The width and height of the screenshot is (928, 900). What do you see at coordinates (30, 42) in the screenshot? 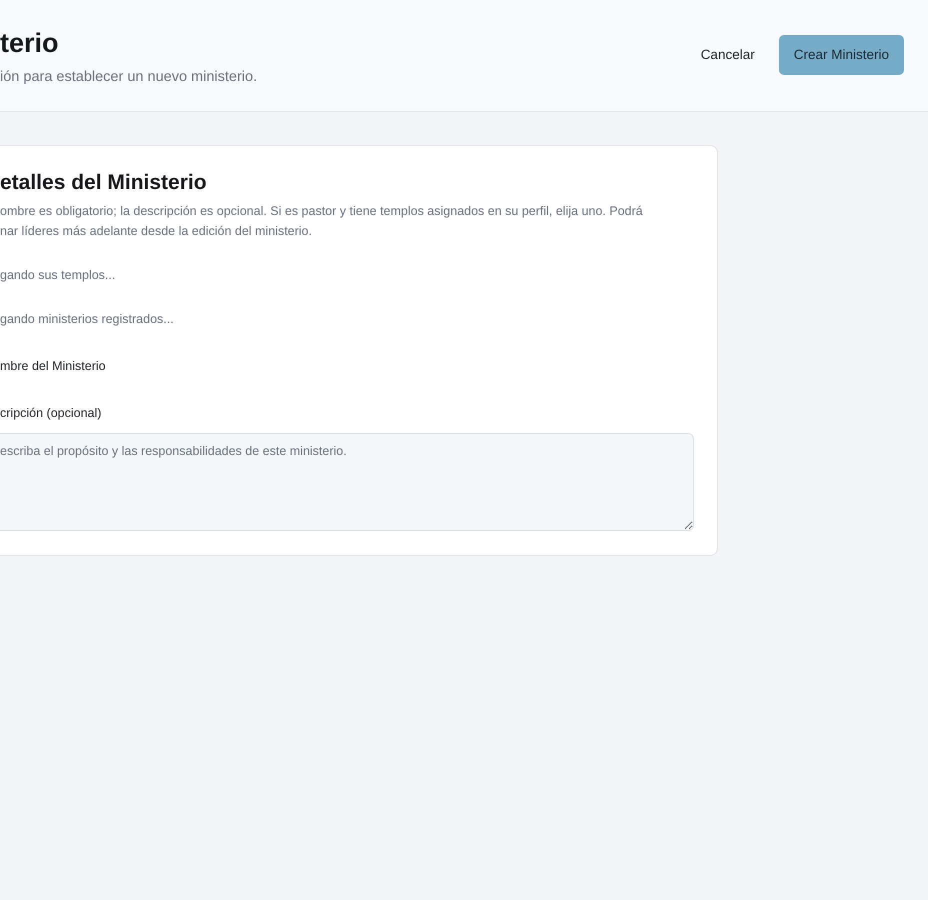
I see `page-title: terio` at bounding box center [30, 42].